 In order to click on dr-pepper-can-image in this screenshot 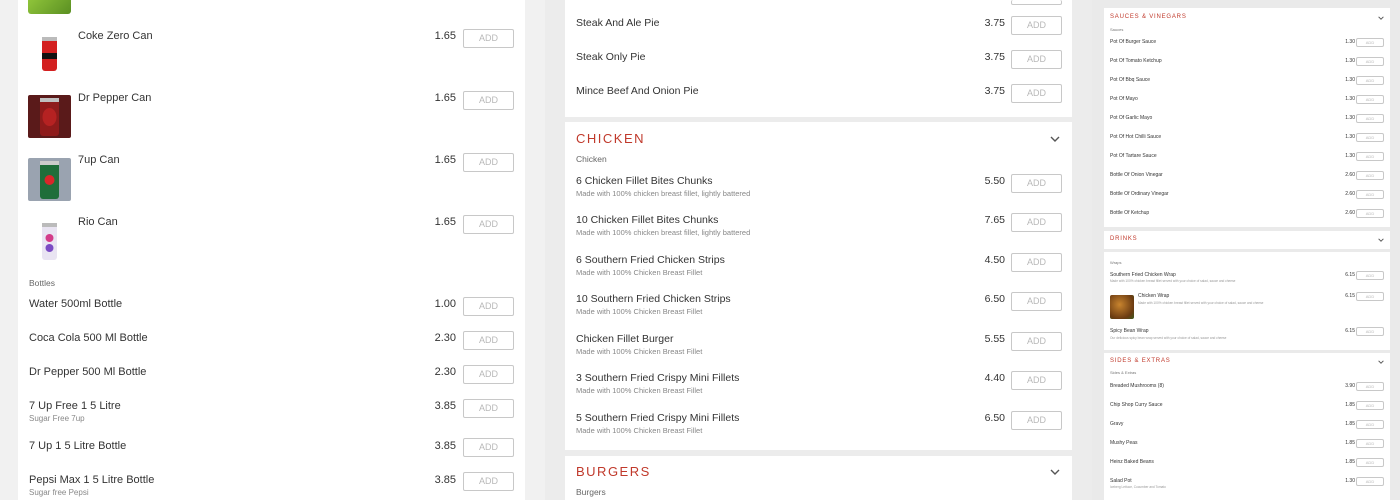, I will do `click(49, 116)`.